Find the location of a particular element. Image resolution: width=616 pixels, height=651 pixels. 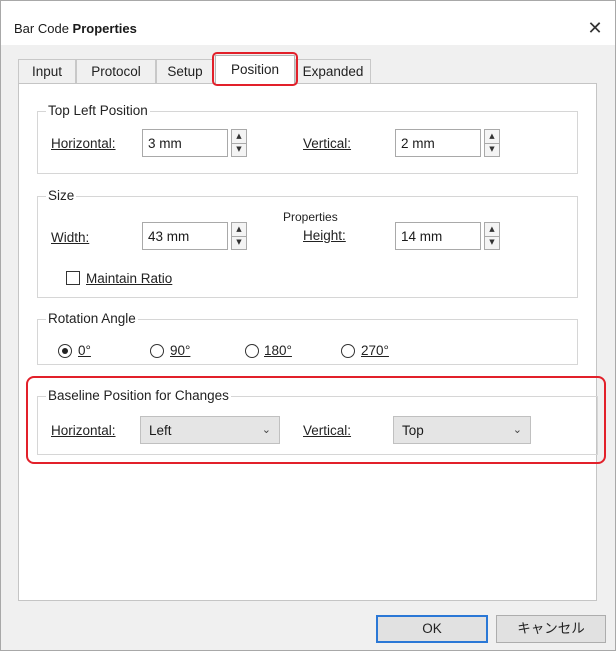

spinner-value: 3 mm is located at coordinates (165, 143).